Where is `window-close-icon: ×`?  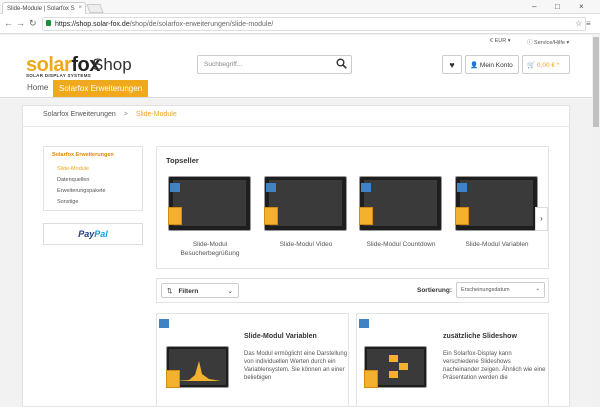
window-close-icon: × is located at coordinates (581, 6).